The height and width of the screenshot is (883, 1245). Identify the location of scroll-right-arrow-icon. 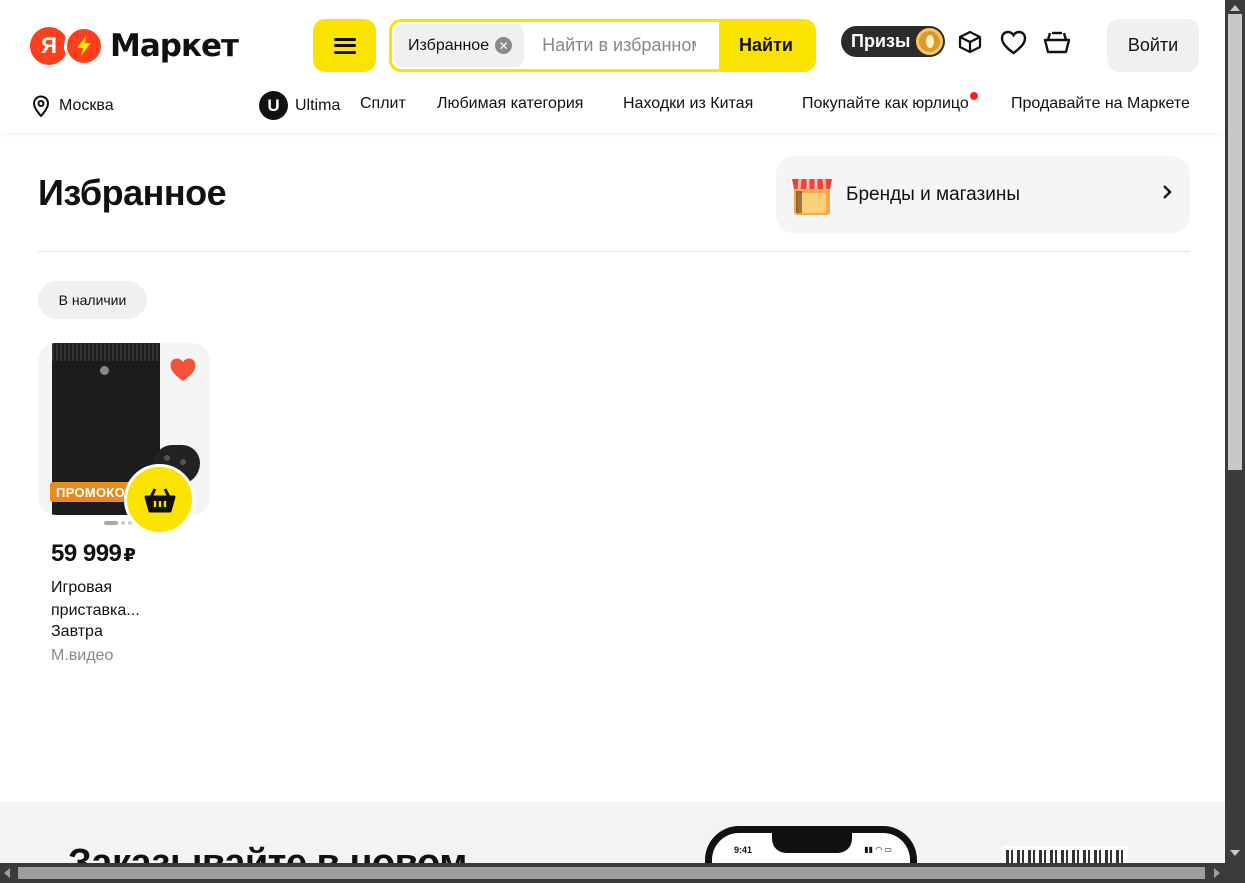
(1217, 873).